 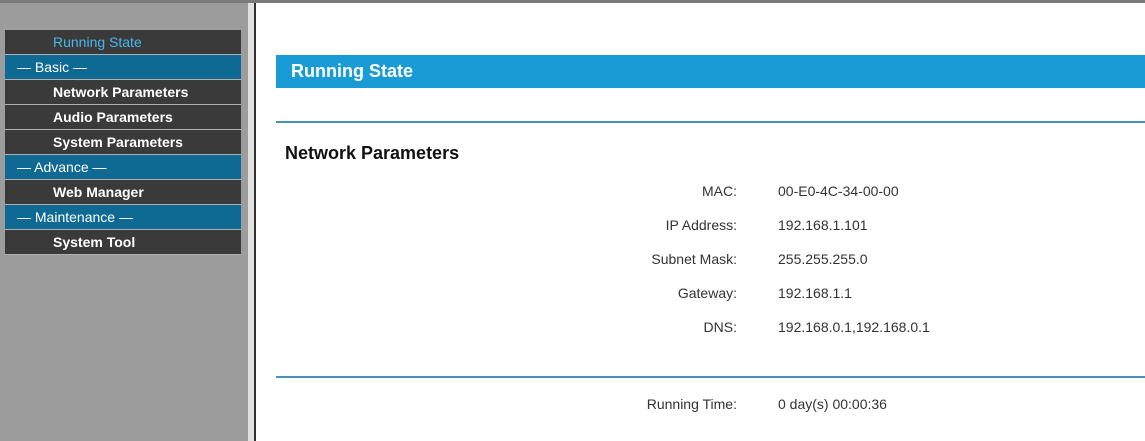 I want to click on row-ip-address: IP Address: 192.168.1.101, so click(x=700, y=227).